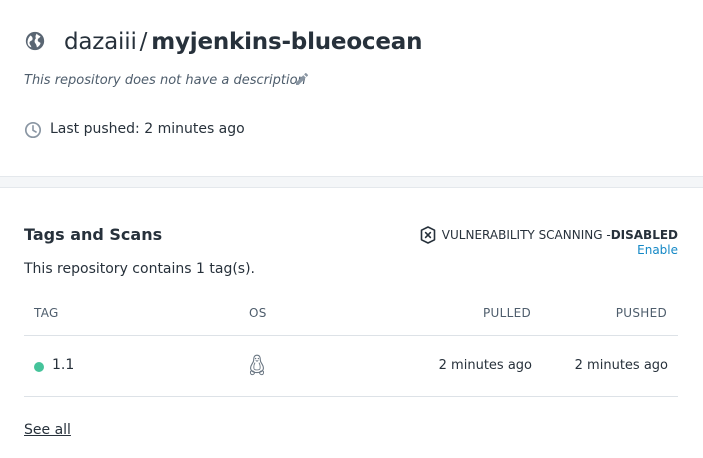  Describe the element at coordinates (644, 235) in the screenshot. I see `vulnerability-scanning-state: DISABLED` at that location.